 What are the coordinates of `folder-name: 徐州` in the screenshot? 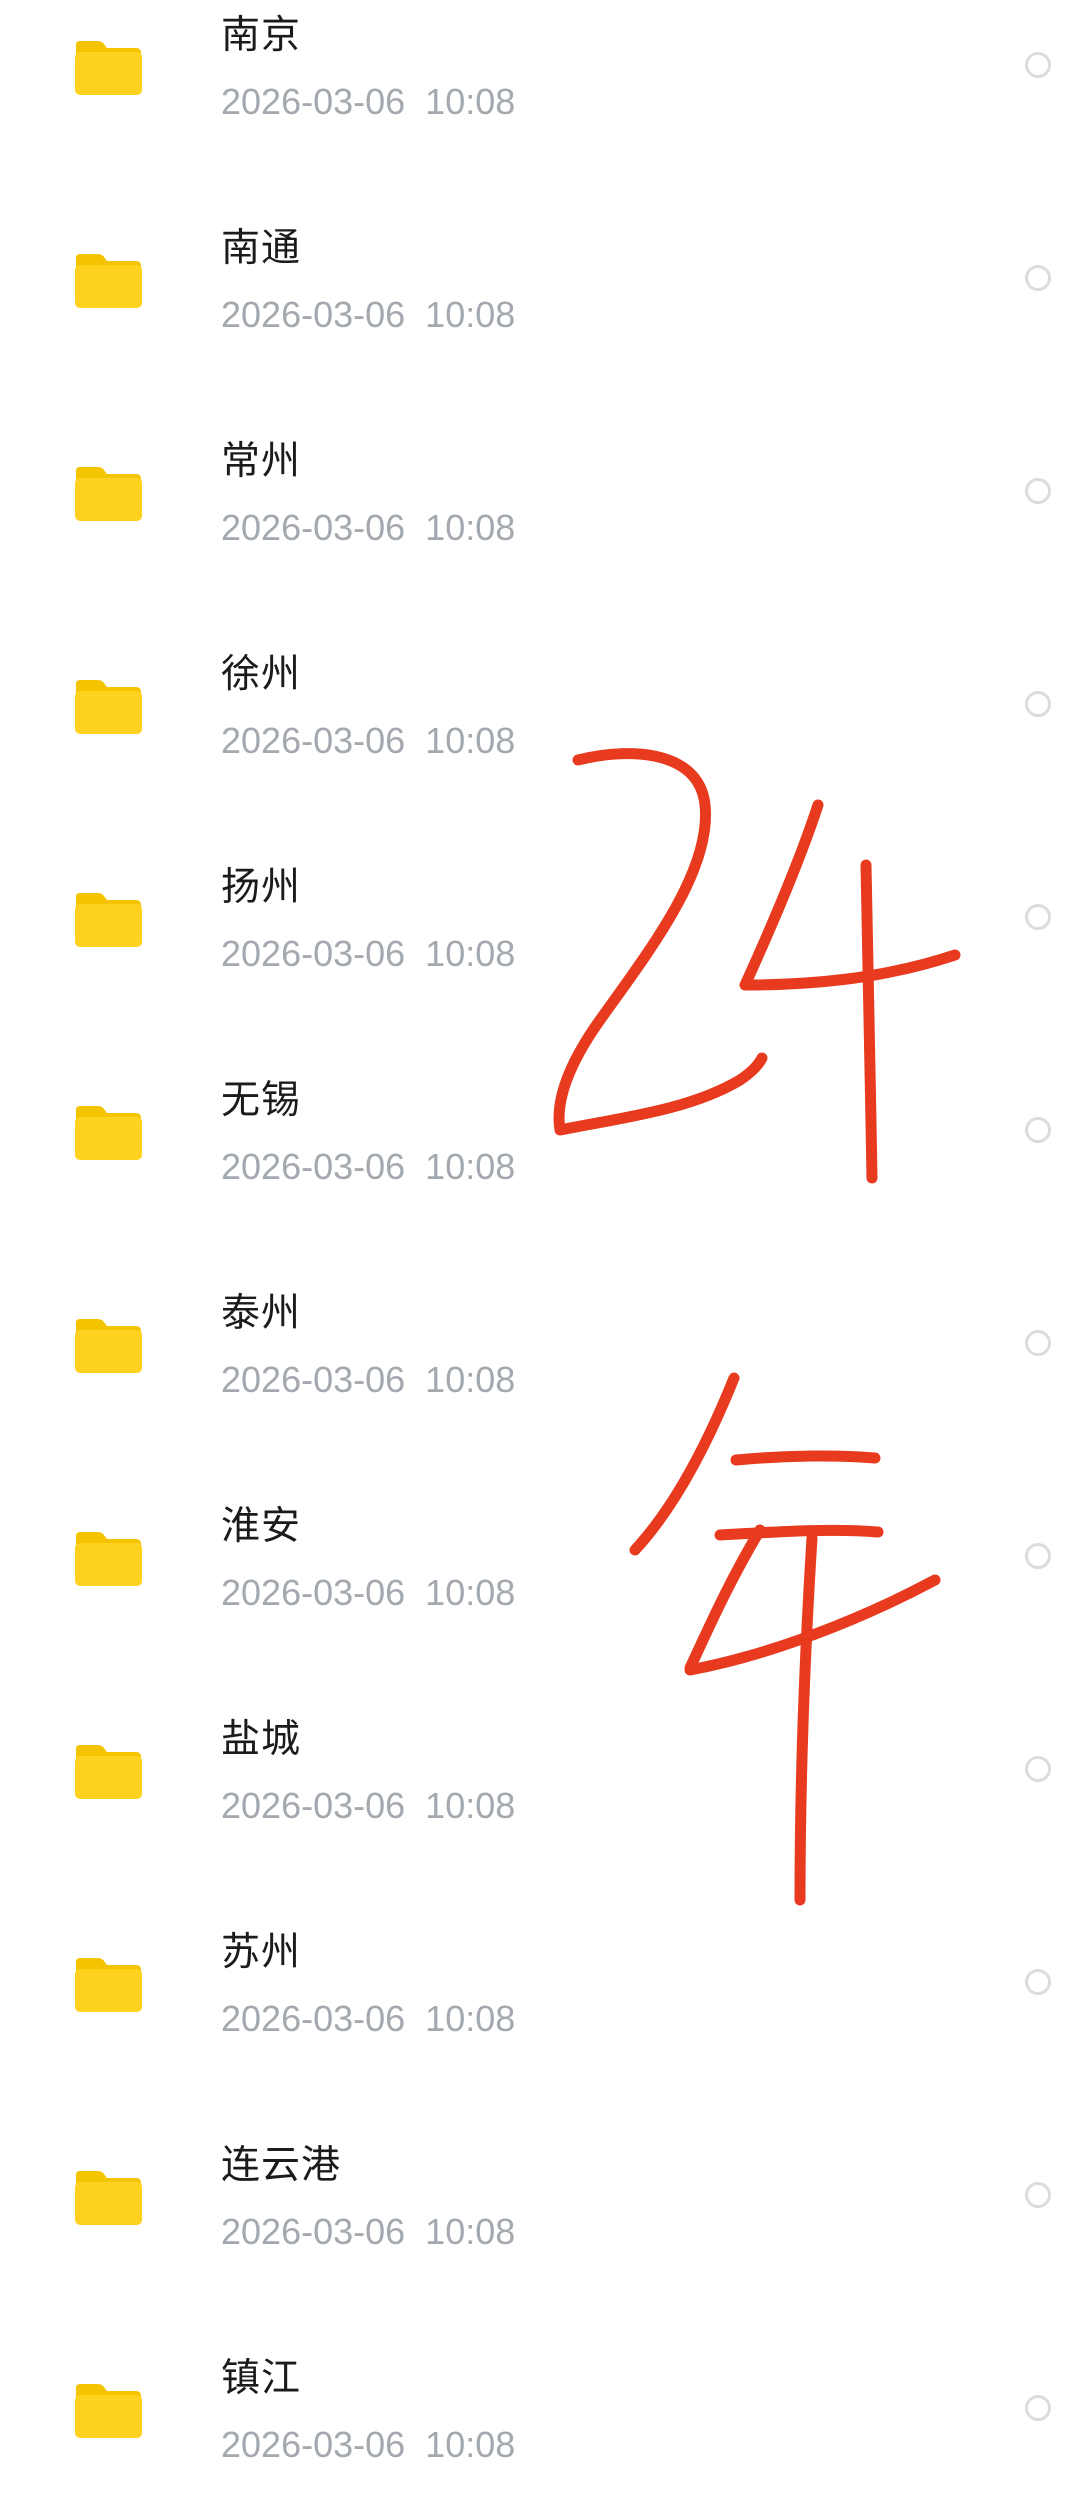 It's located at (261, 674).